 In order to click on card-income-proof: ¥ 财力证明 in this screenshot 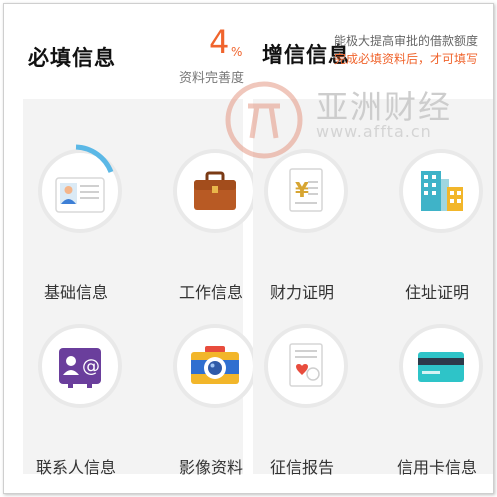, I will do `click(308, 229)`.